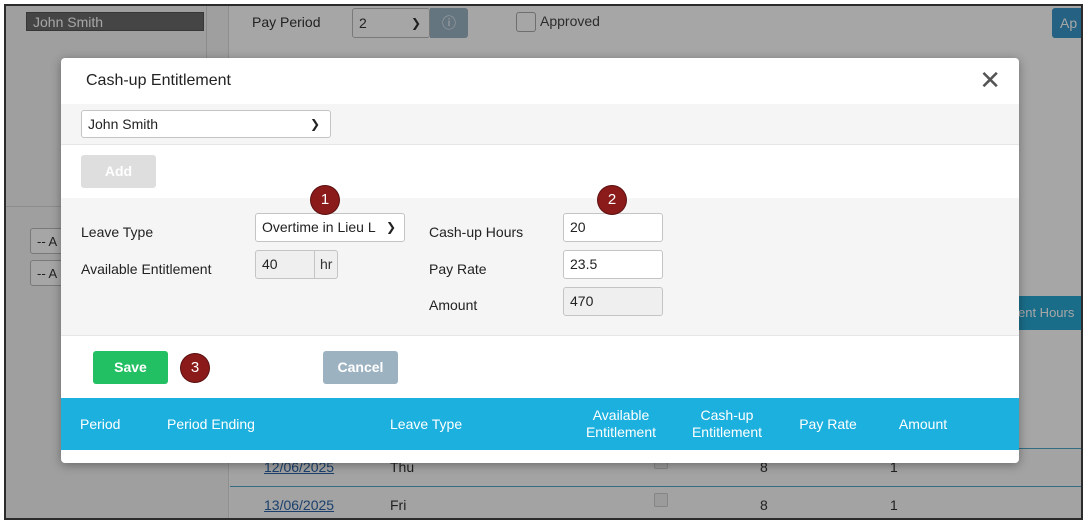 The height and width of the screenshot is (528, 1091). I want to click on header-cashup-line-1: Cash-up, so click(727, 415).